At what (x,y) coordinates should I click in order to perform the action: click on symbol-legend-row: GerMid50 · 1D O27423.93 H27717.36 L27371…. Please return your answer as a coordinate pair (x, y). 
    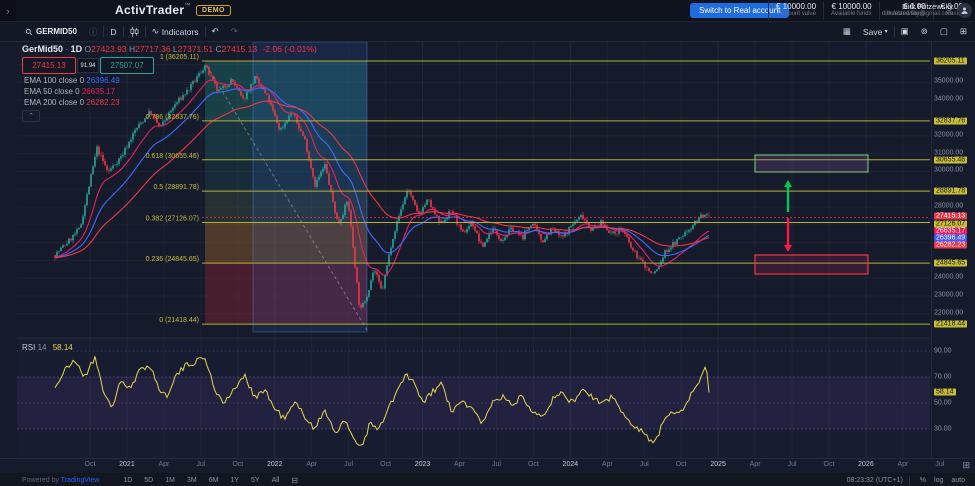
    Looking at the image, I should click on (169, 48).